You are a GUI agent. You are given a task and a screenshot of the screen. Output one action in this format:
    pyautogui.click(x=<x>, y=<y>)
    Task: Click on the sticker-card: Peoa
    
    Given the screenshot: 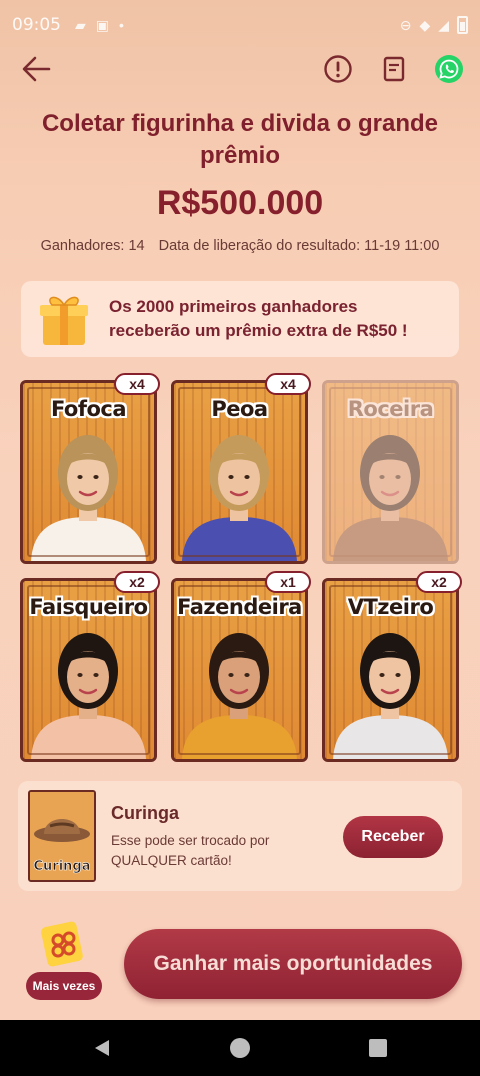 What is the action you would take?
    pyautogui.click(x=239, y=472)
    